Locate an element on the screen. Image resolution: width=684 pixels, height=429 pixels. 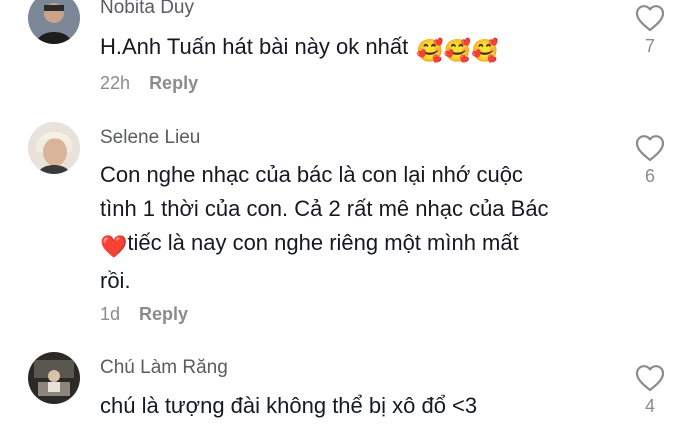
comment-username: Selene Lieu is located at coordinates (150, 138).